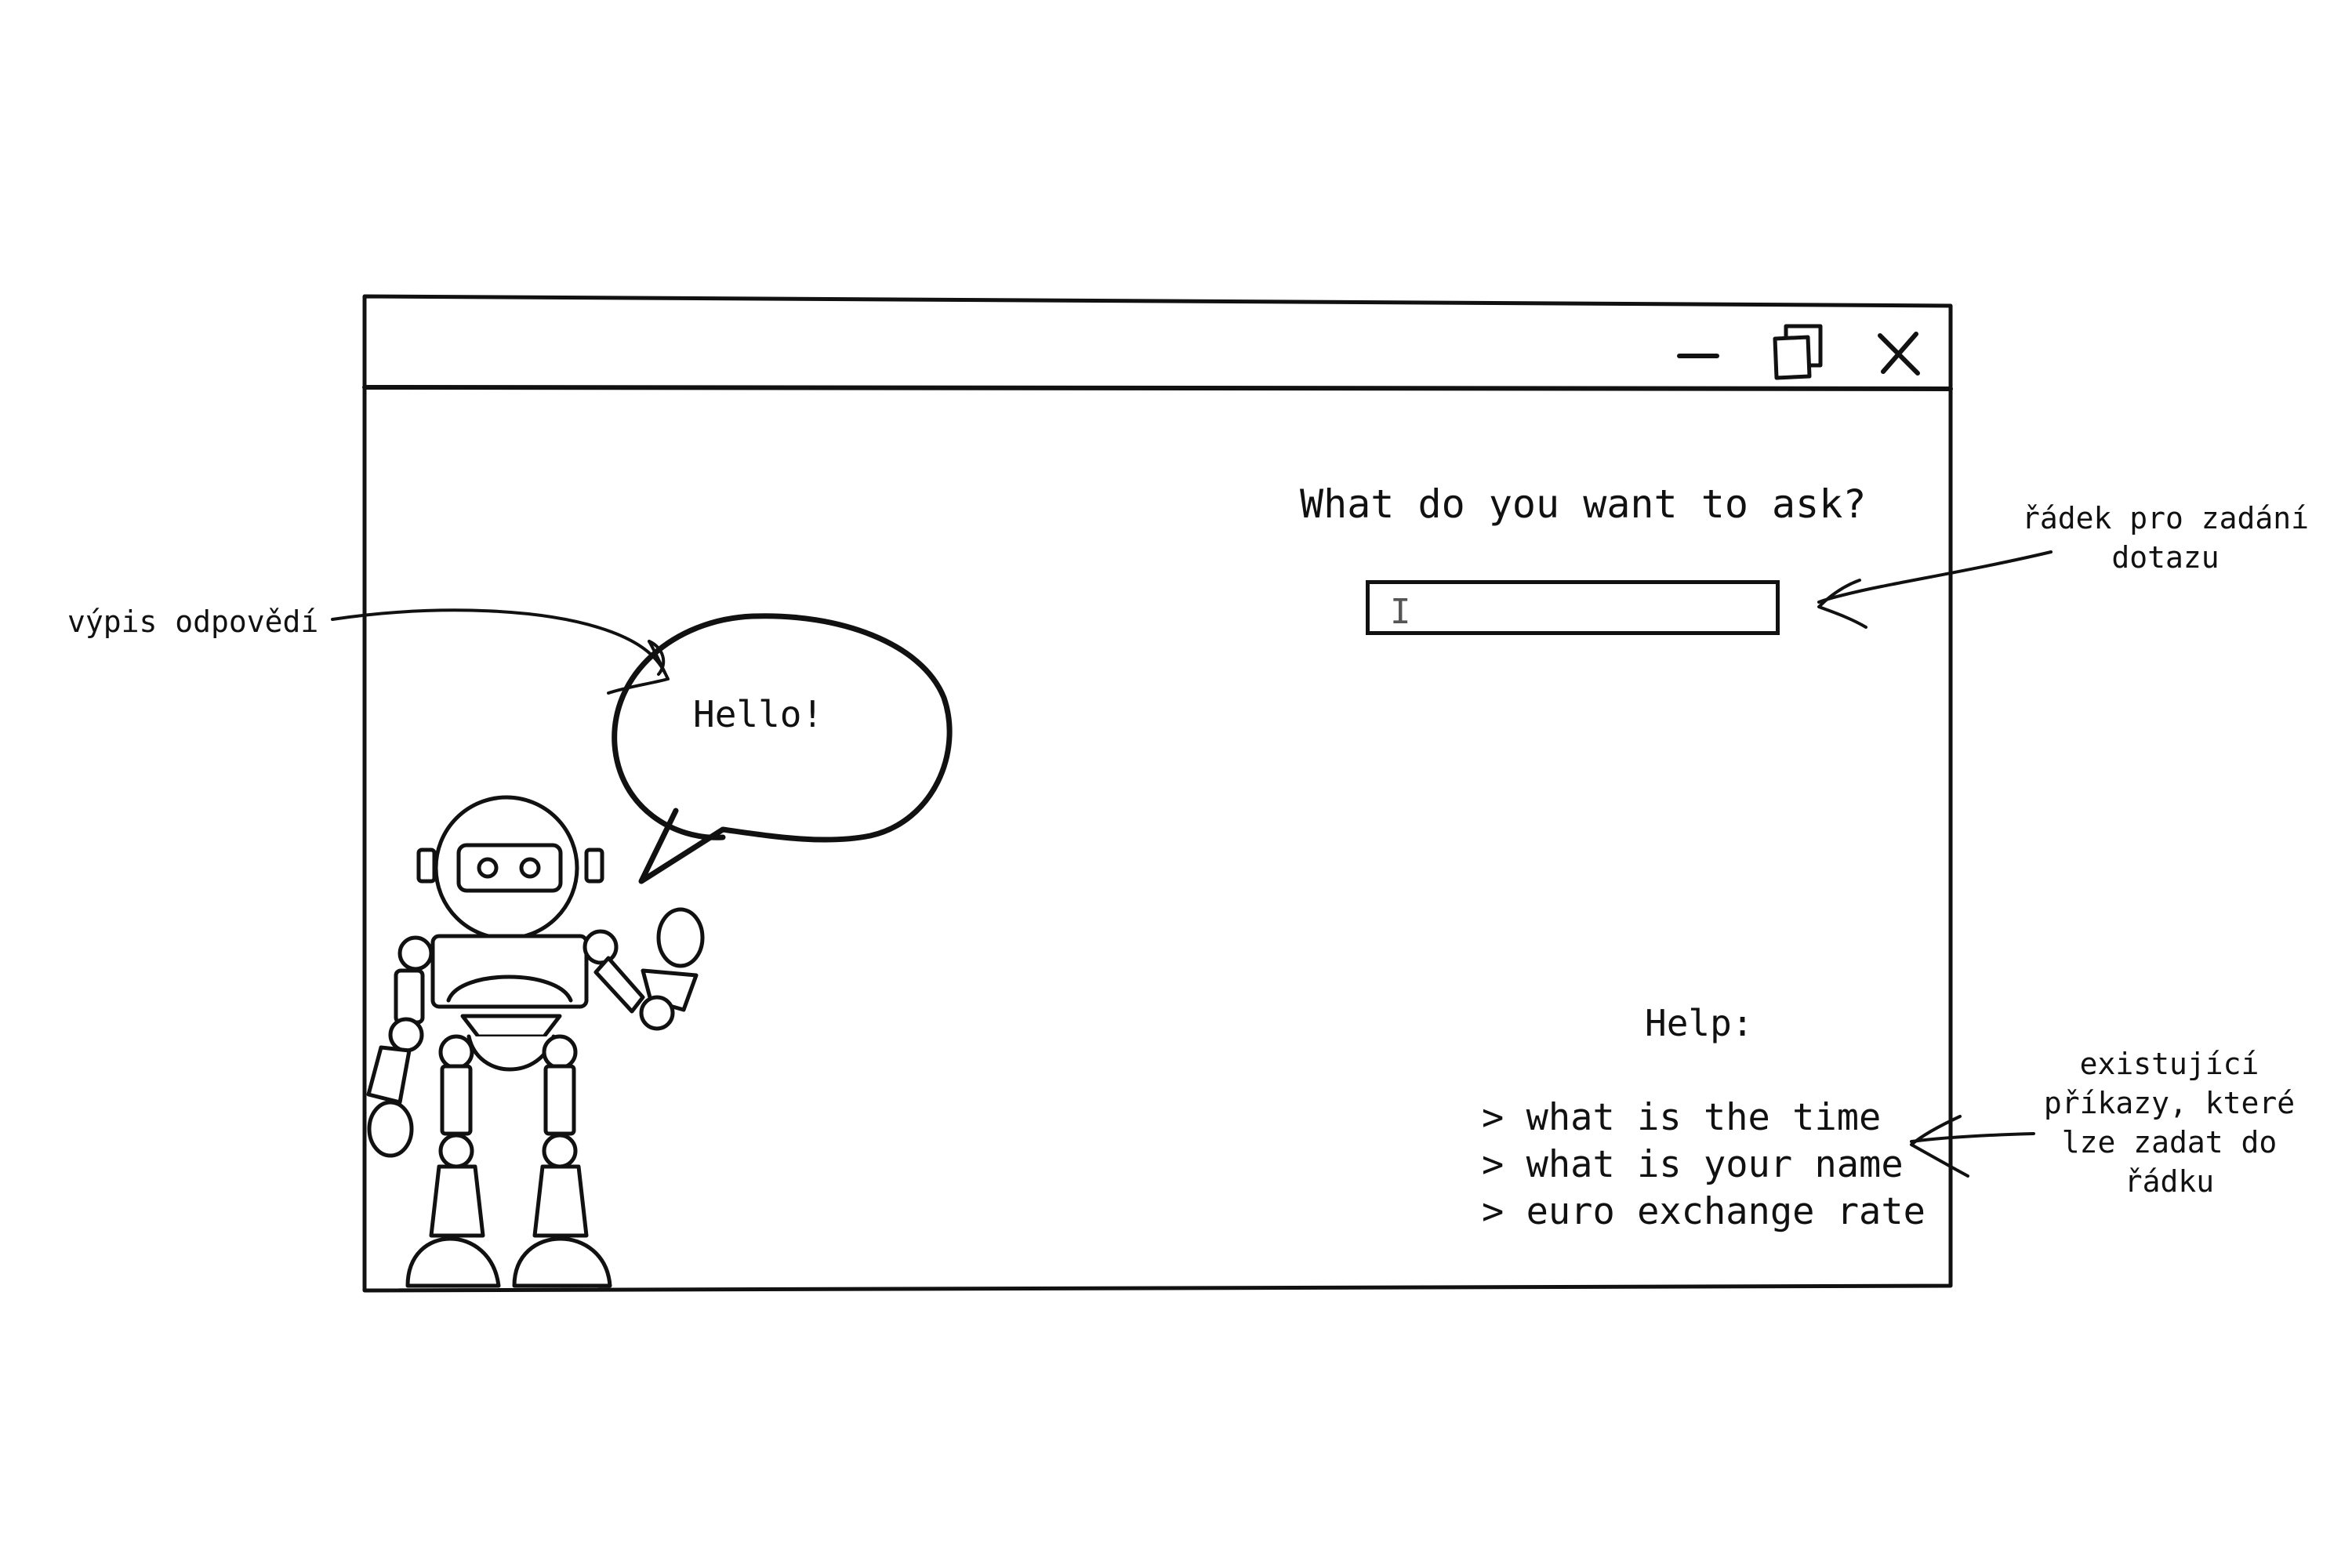 The width and height of the screenshot is (2352, 1568). I want to click on robot-icon, so click(535, 1041).